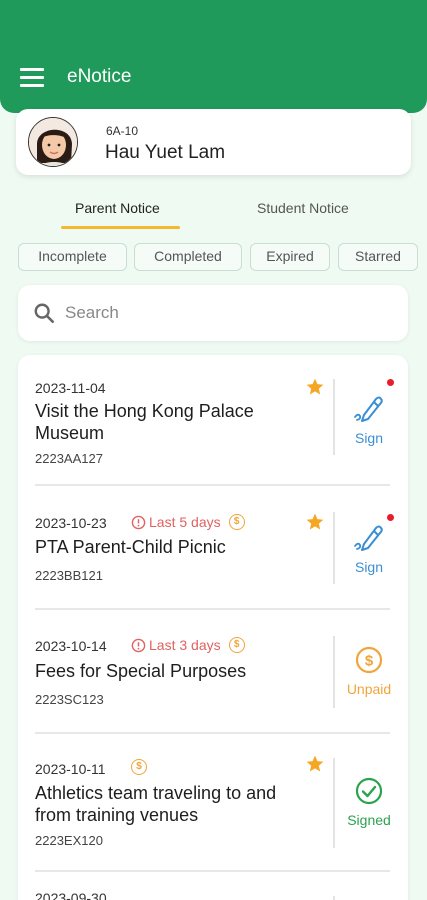  I want to click on student-profile-card: 6A-10 Hau Yuet Lam, so click(213, 142).